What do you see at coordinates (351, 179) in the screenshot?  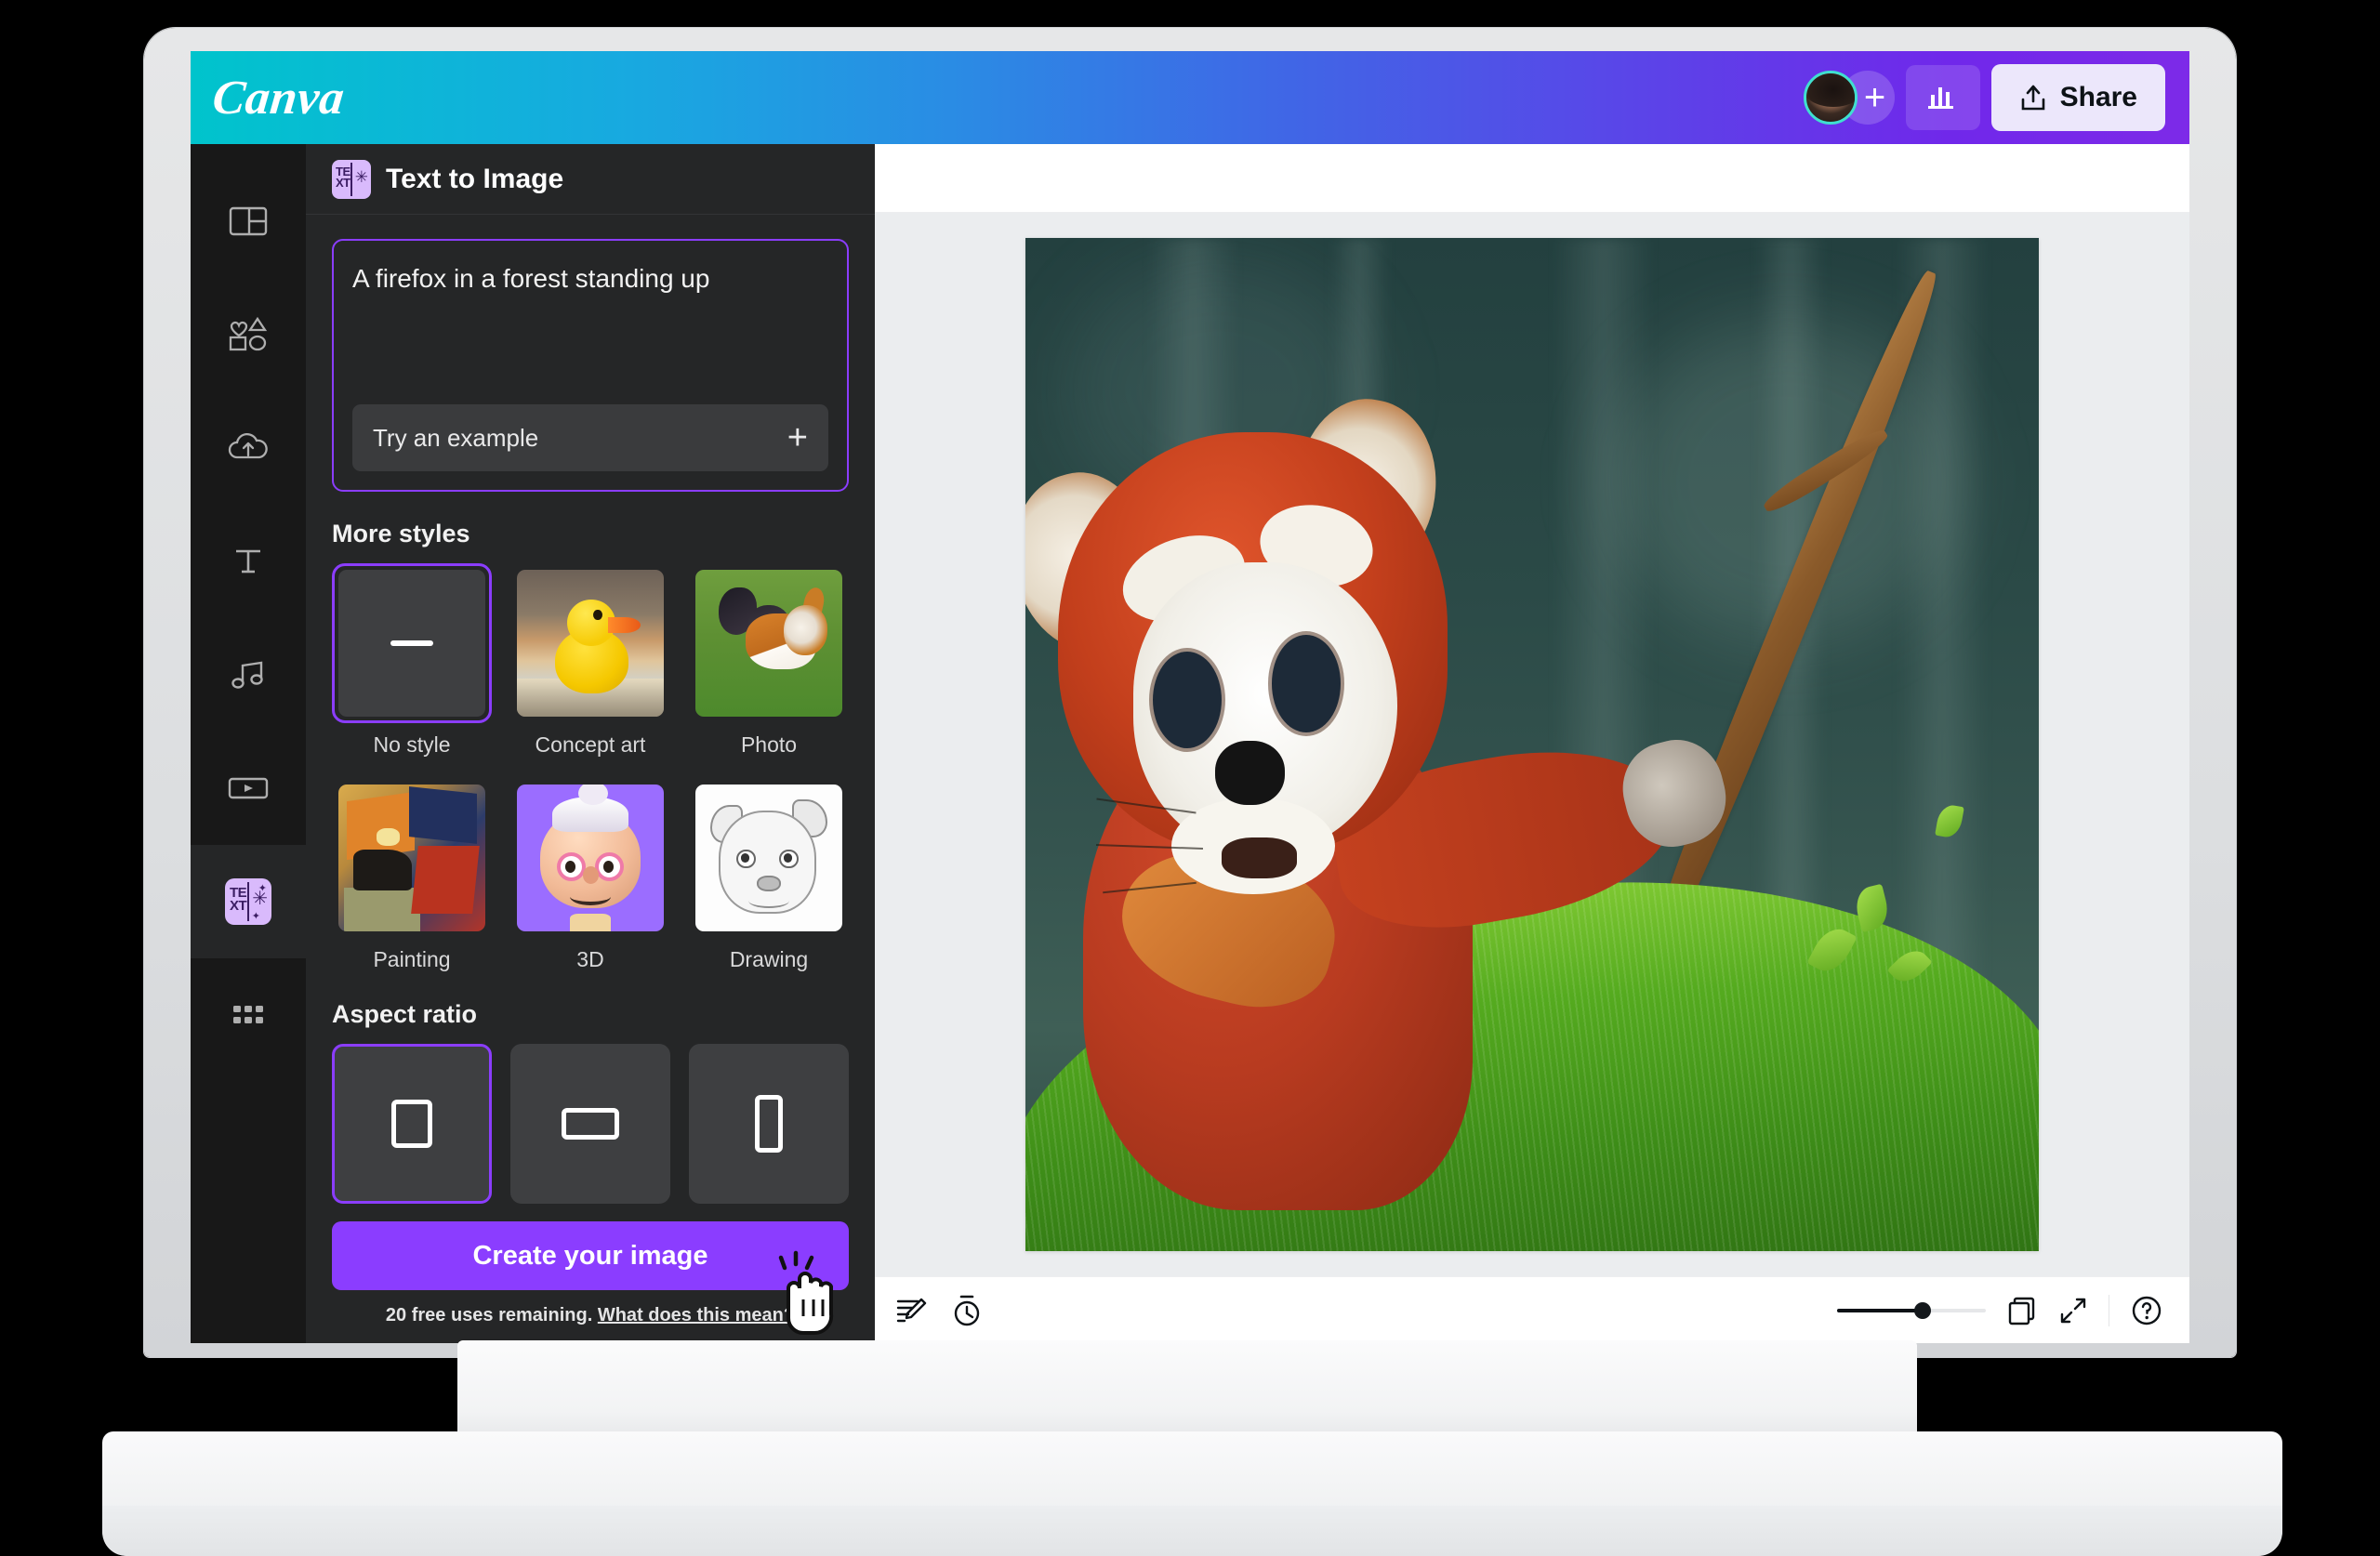 I see `text-to-image-app-icon: TE XT ✳` at bounding box center [351, 179].